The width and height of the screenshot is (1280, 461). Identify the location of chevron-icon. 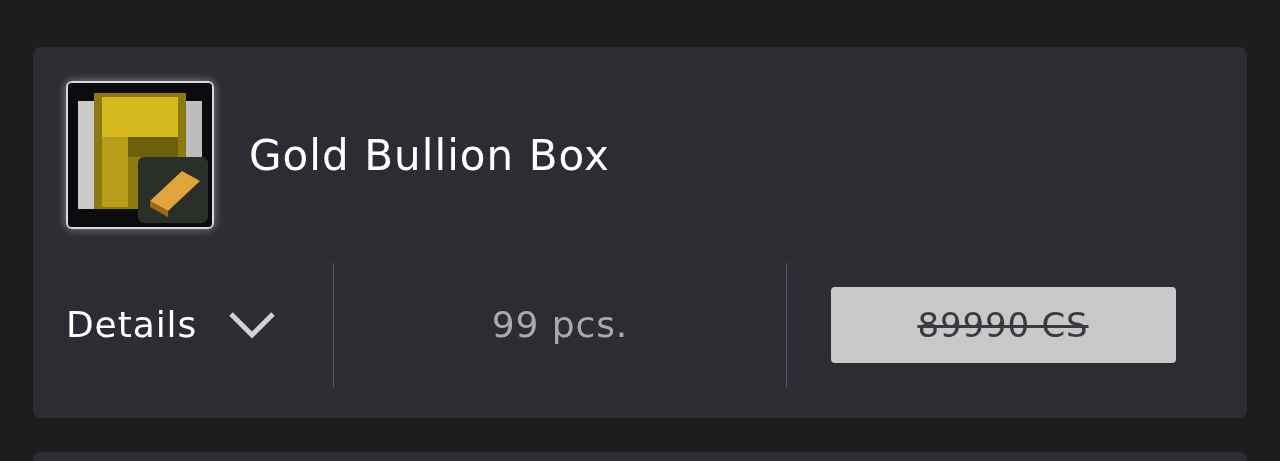
(252, 325).